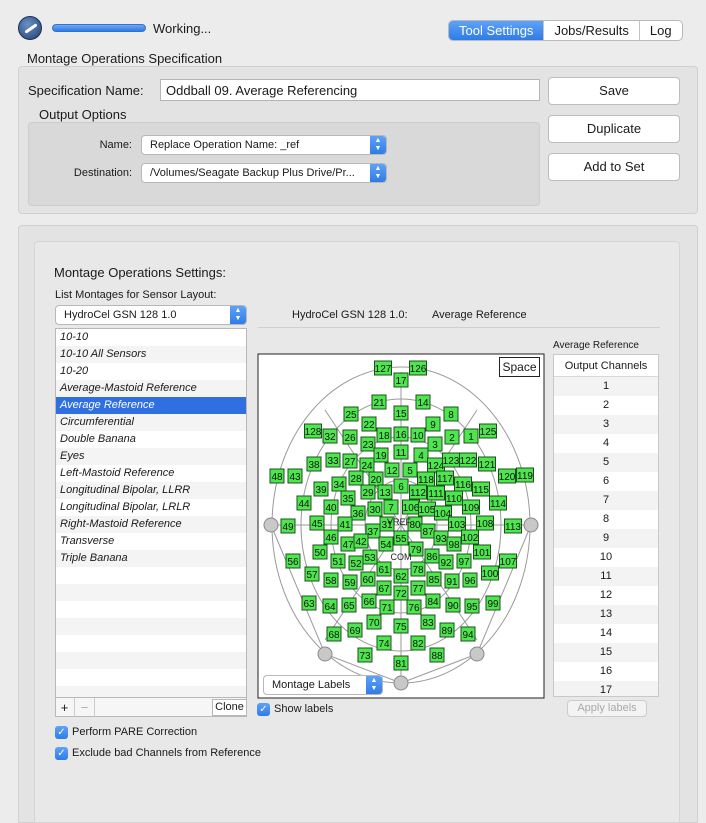  I want to click on montage-list-item: Longitudinal Bipolar, LLRR, so click(151, 490).